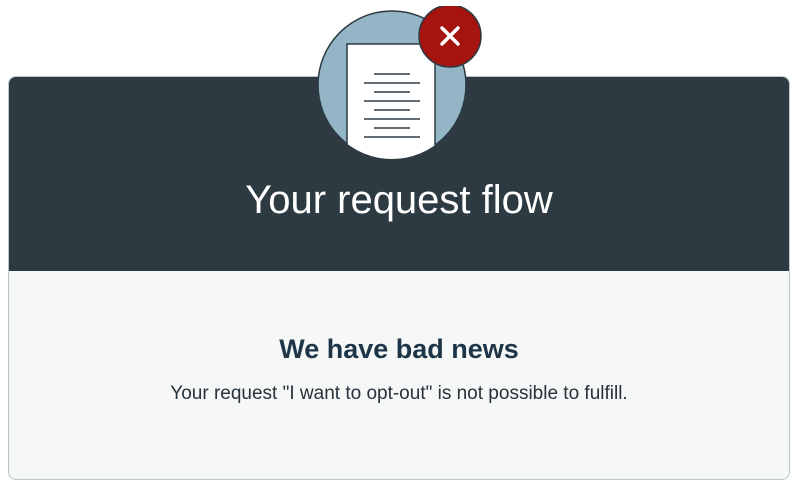 This screenshot has width=797, height=489. Describe the element at coordinates (399, 349) in the screenshot. I see `result-heading: We have bad news` at that location.